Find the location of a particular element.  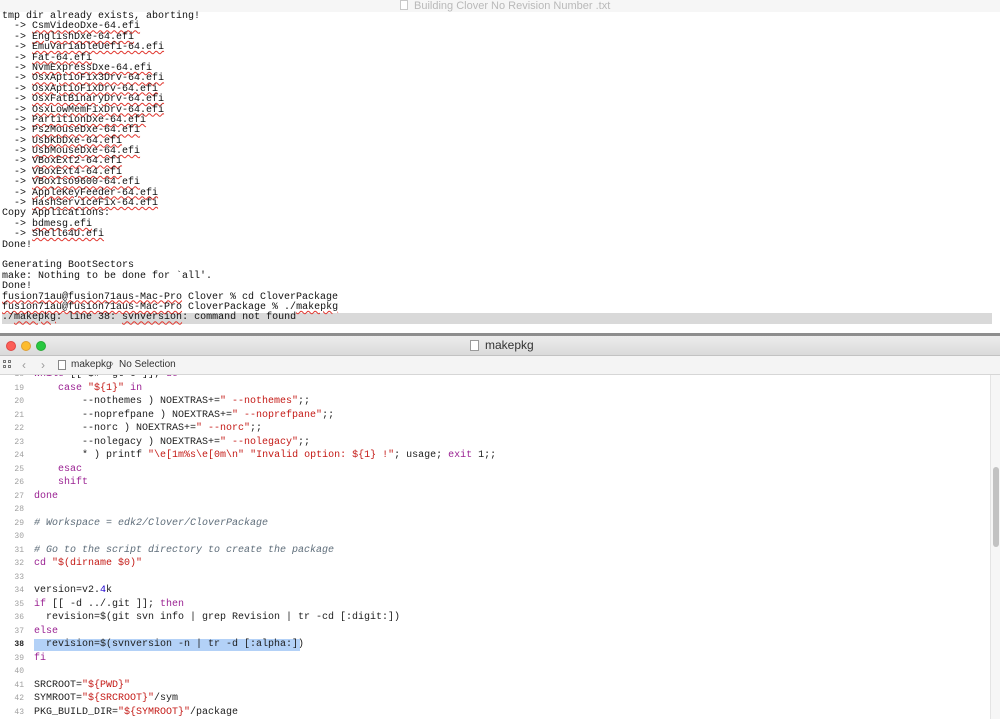

line-number: 23 is located at coordinates (19, 442).